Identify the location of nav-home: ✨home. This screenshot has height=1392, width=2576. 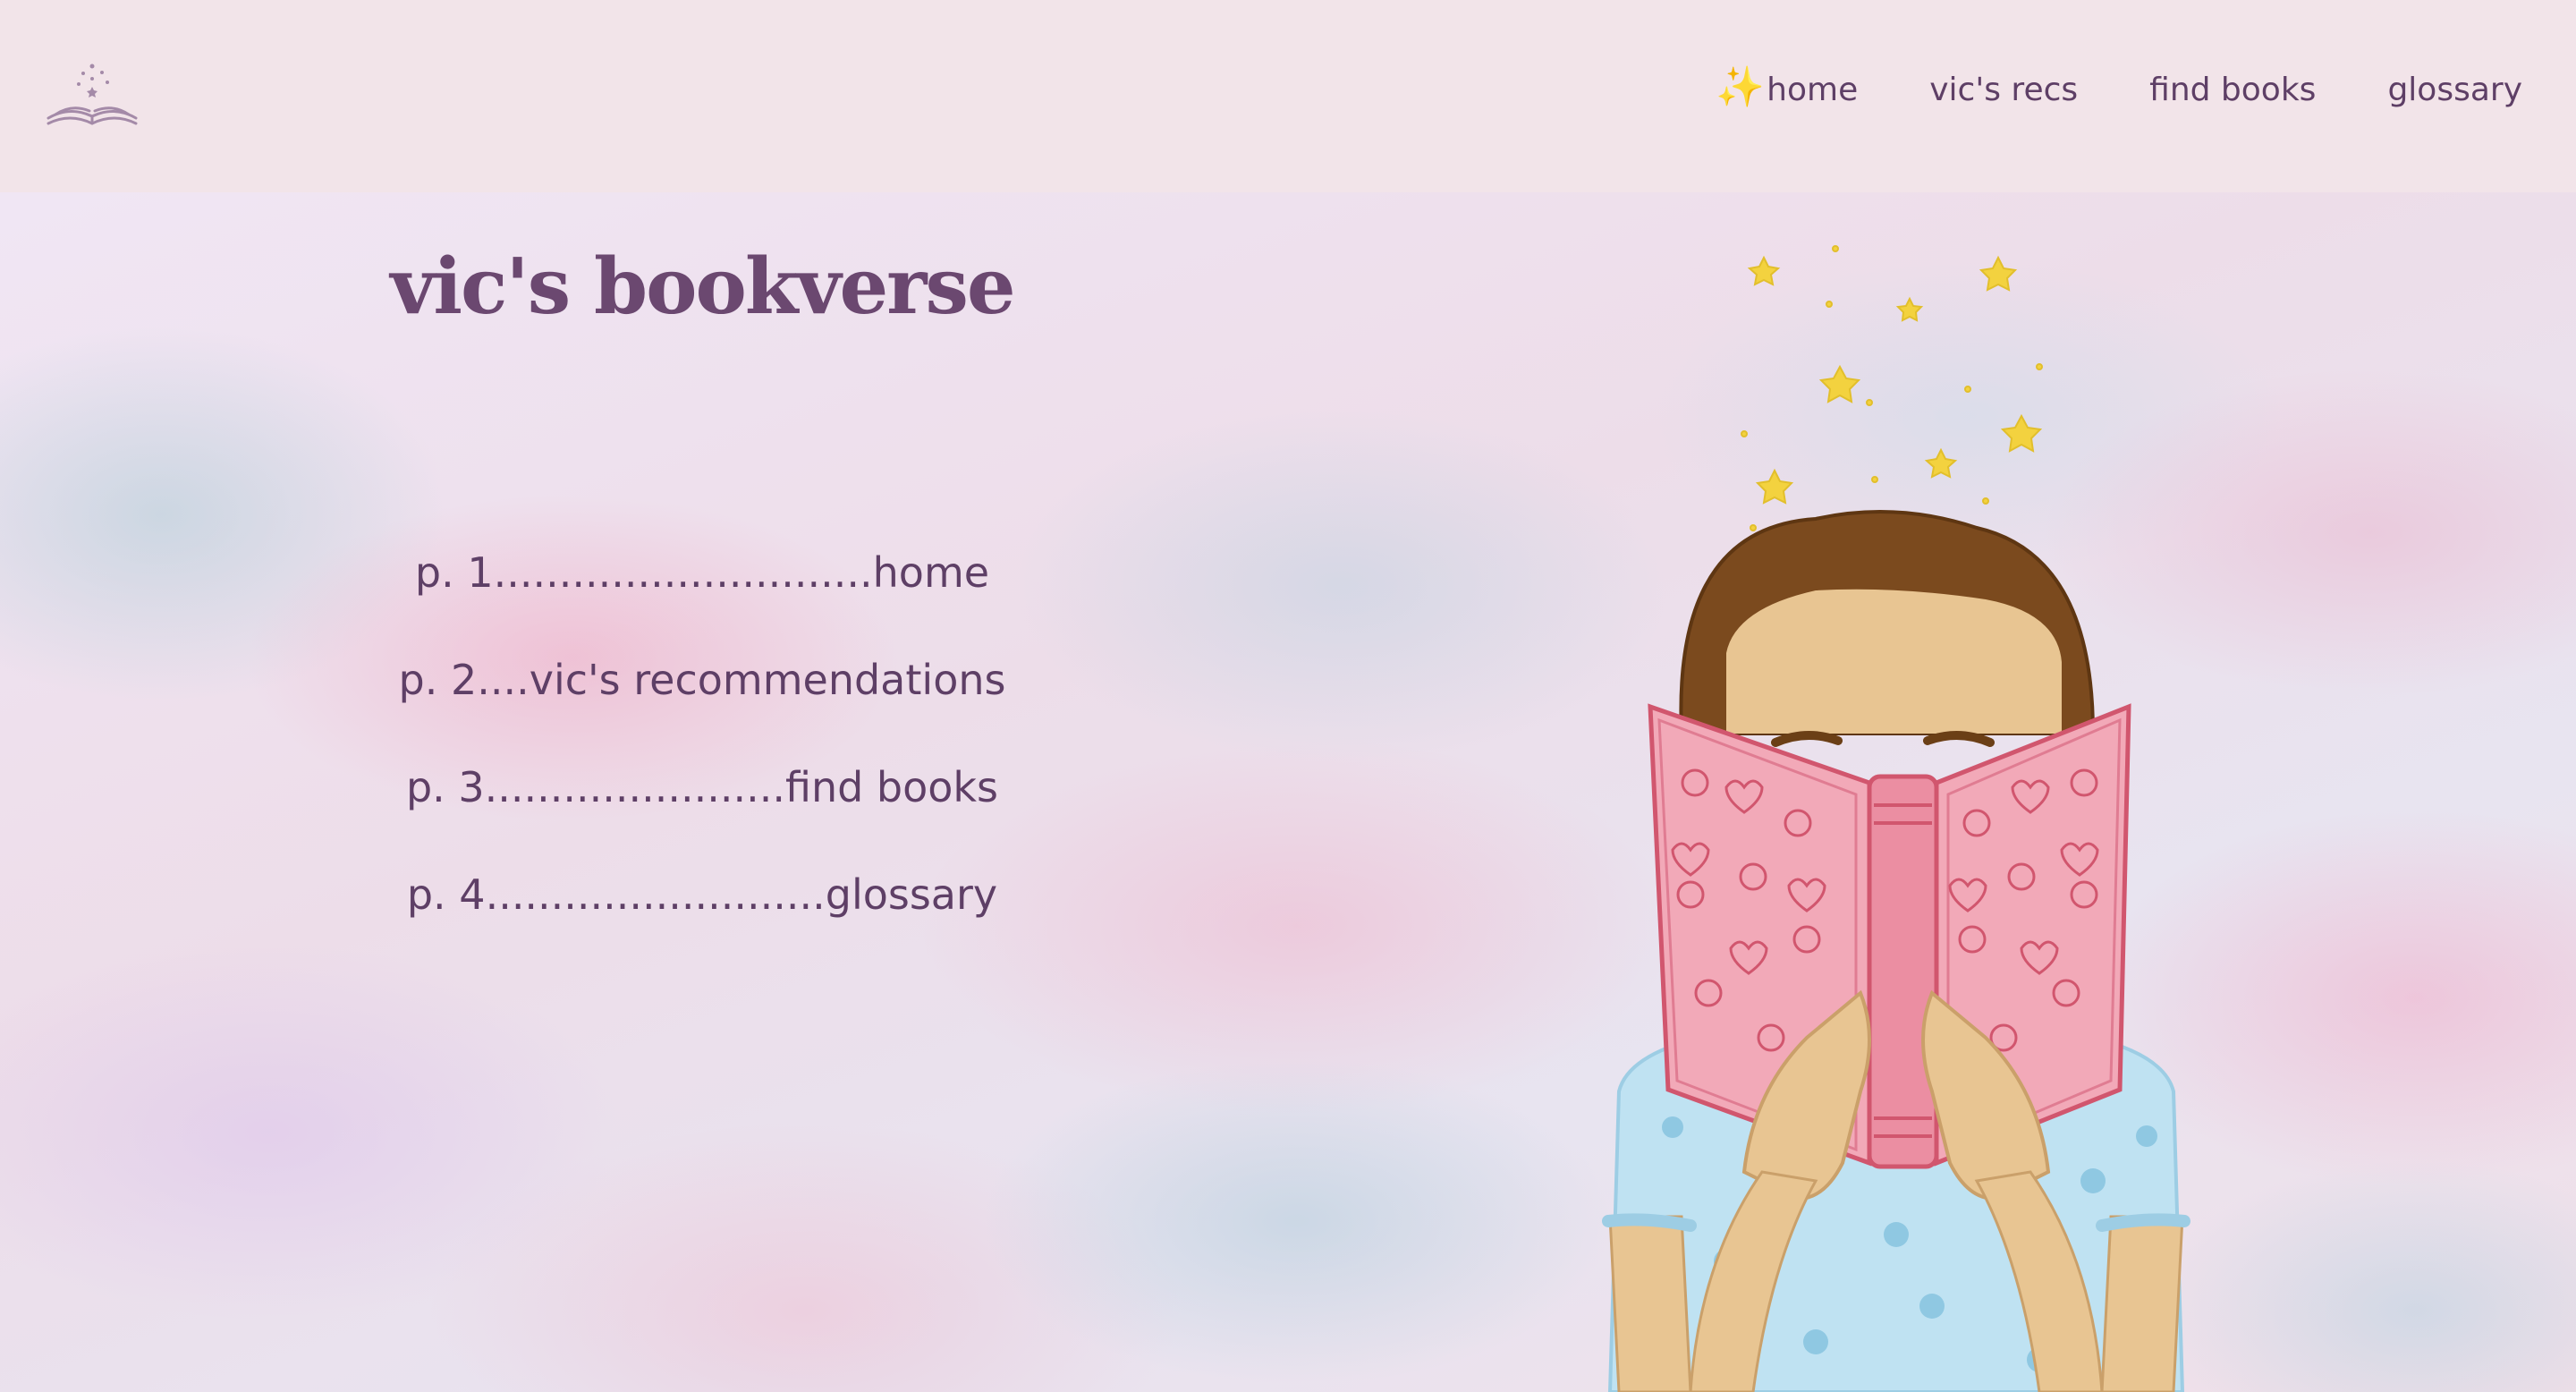
(1787, 89).